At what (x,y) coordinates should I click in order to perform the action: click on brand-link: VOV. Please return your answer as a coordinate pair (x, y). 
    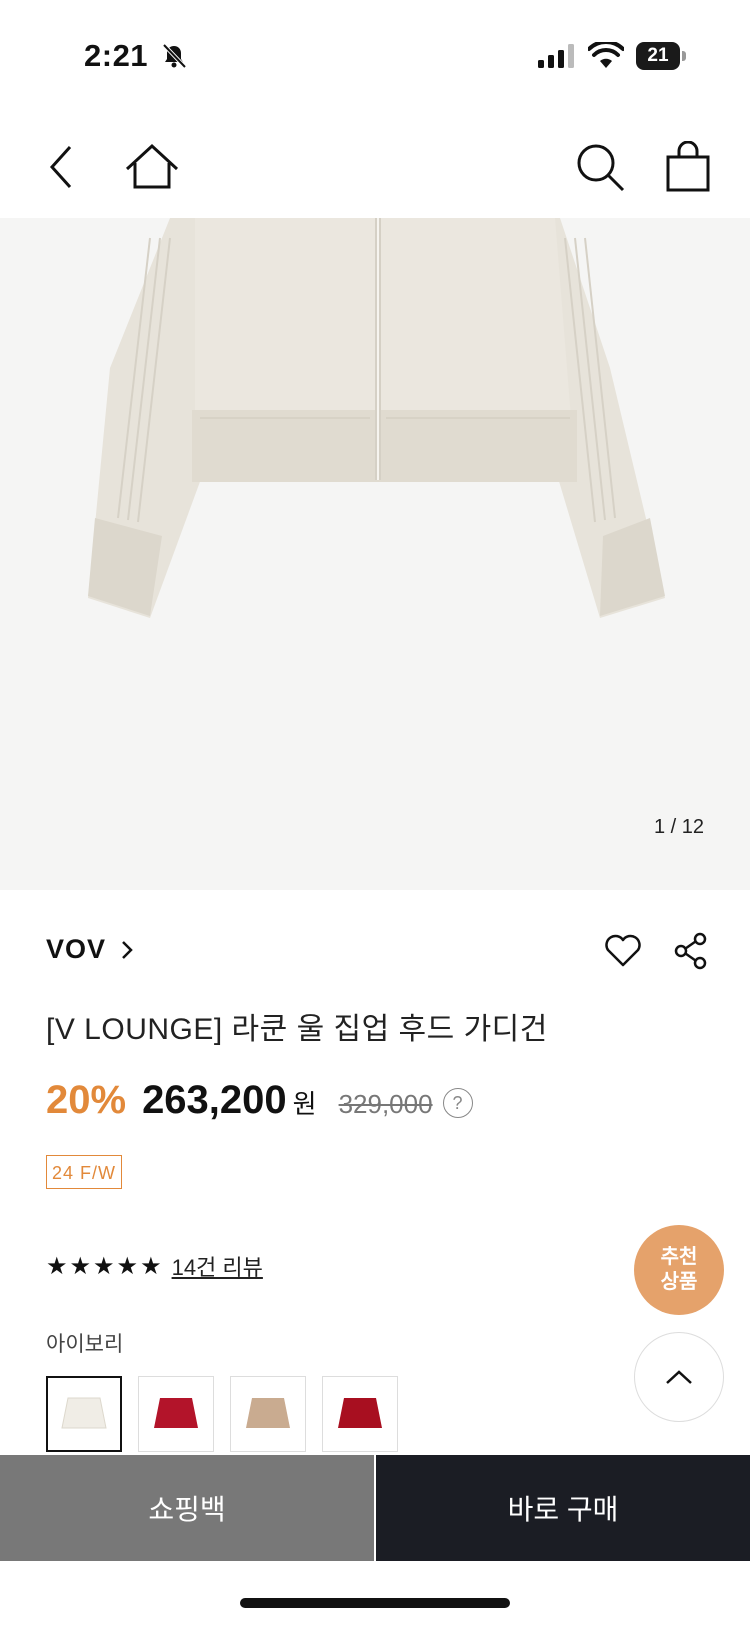
    Looking at the image, I should click on (90, 949).